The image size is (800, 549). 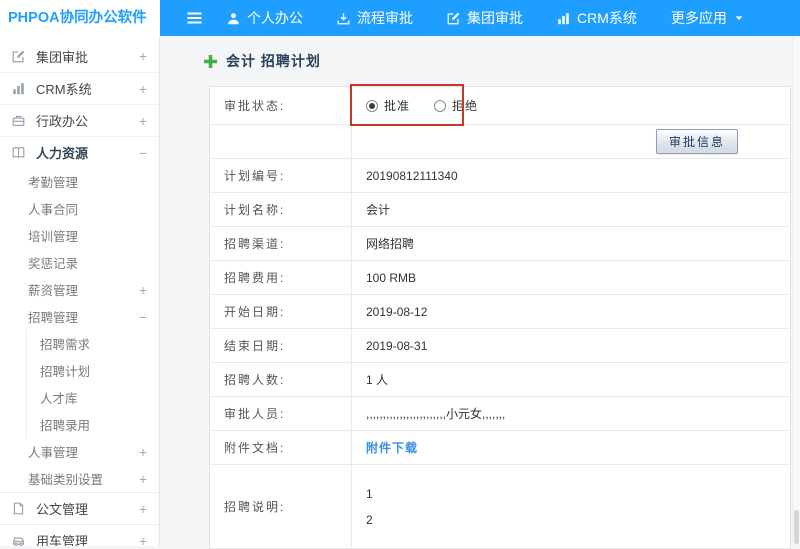 What do you see at coordinates (19, 120) in the screenshot?
I see `briefcase-icon` at bounding box center [19, 120].